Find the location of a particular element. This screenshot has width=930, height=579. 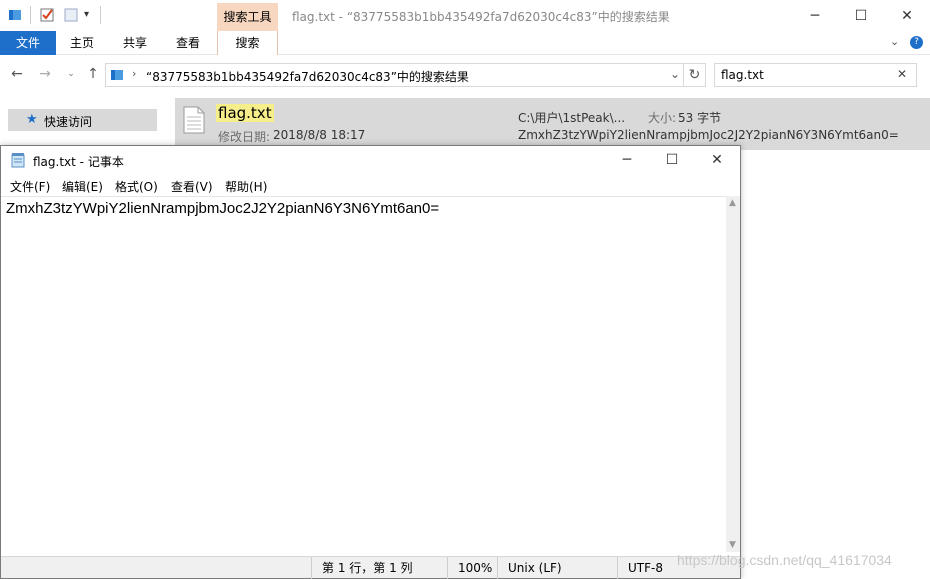

notepad-icon is located at coordinates (18, 162).